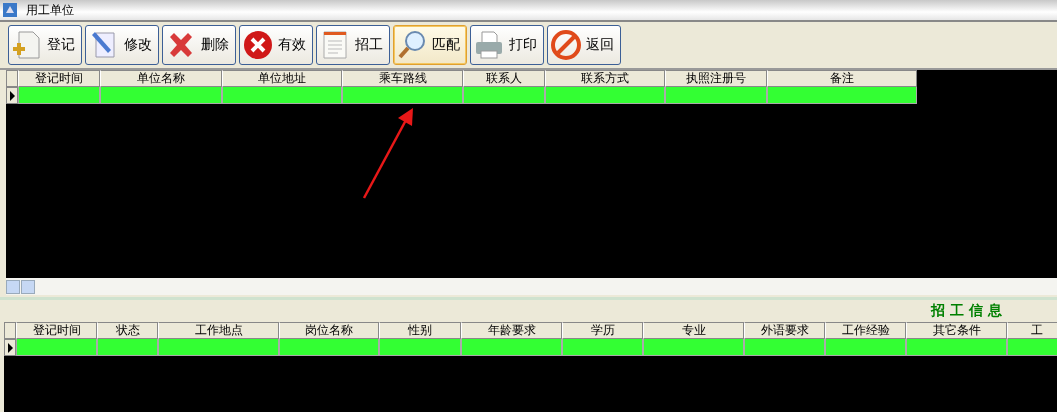  I want to click on column-header: 联系方式, so click(605, 78).